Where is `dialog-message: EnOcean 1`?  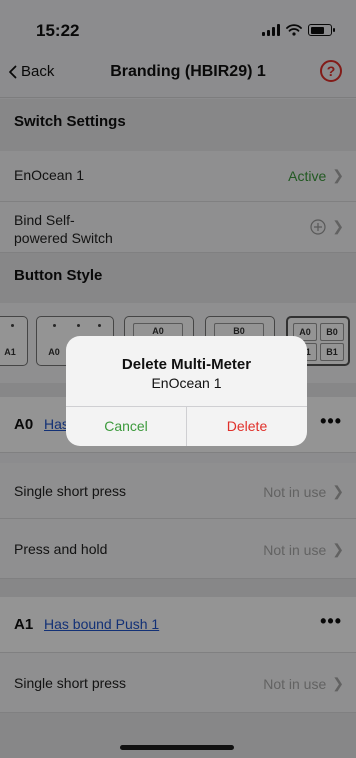 dialog-message: EnOcean 1 is located at coordinates (186, 383).